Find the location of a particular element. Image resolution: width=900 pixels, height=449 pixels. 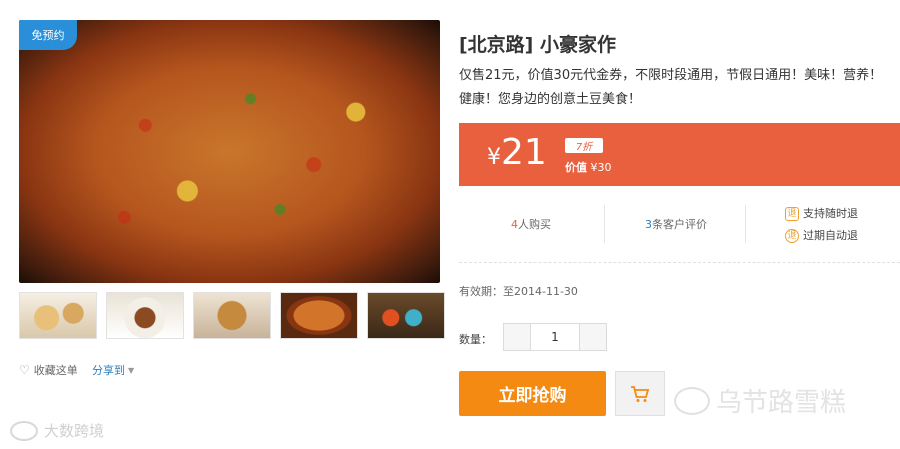

favorite-link: ♡ 收藏这单 is located at coordinates (48, 370).